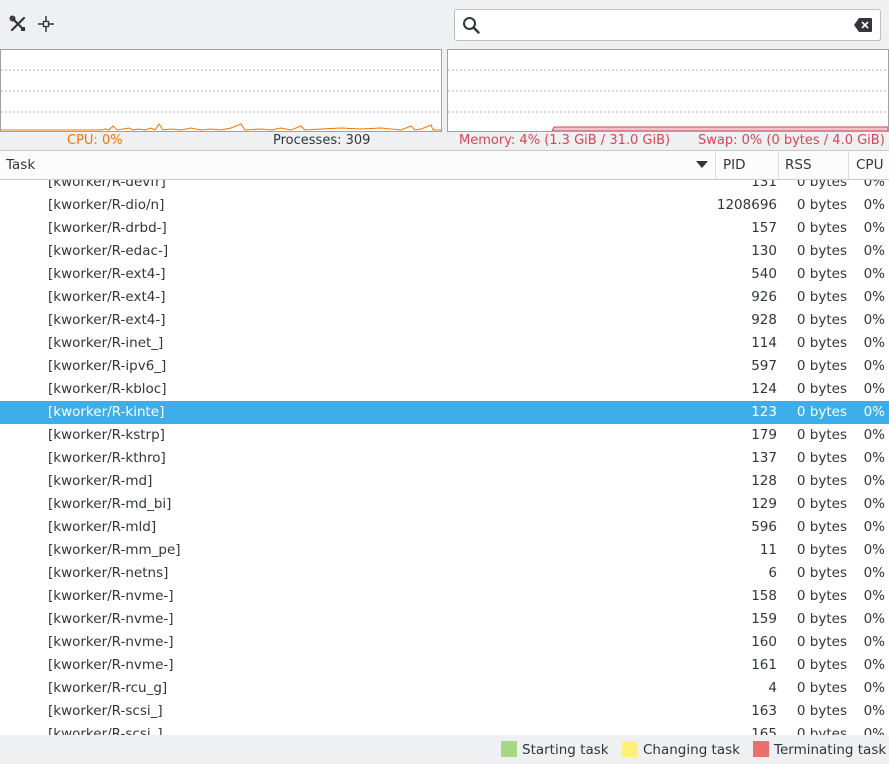 The height and width of the screenshot is (764, 889). Describe the element at coordinates (764, 274) in the screenshot. I see `task-pid: 540` at that location.